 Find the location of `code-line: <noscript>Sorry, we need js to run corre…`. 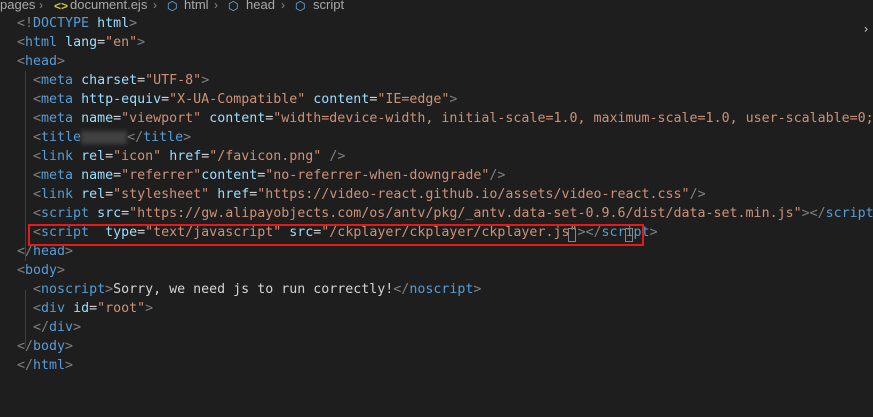

code-line: <noscript>Sorry, we need js to run corre… is located at coordinates (249, 289).